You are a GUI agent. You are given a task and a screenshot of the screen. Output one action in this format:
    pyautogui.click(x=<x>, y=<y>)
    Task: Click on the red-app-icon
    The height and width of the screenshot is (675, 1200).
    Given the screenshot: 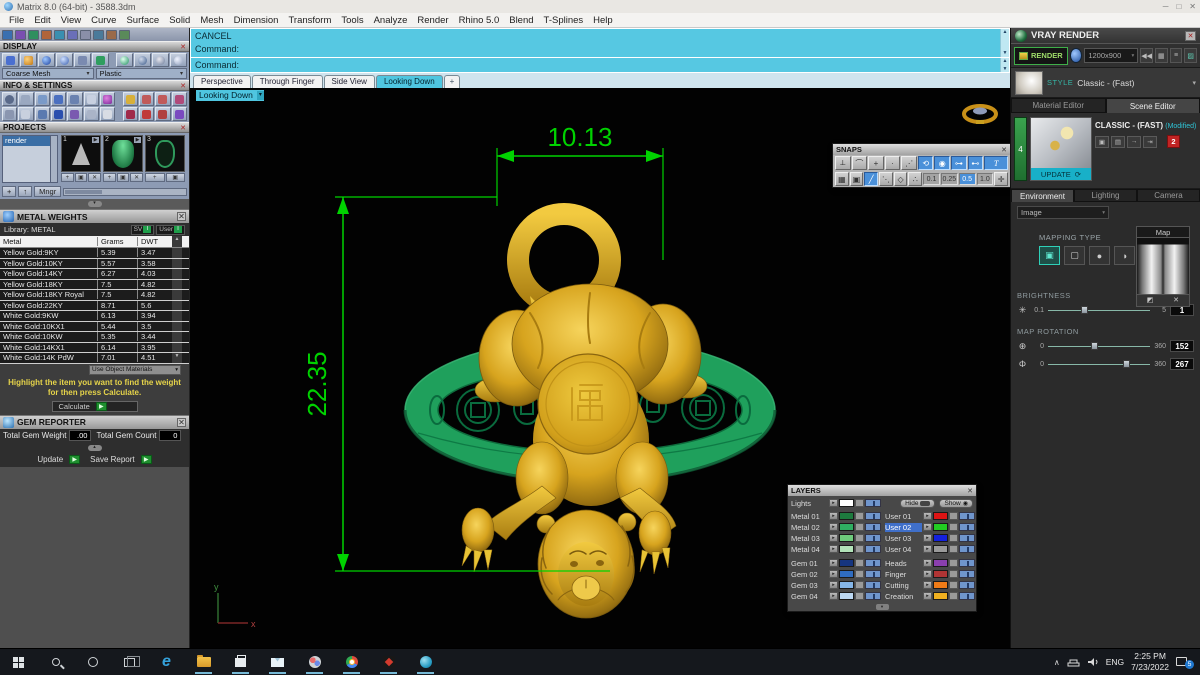 What is the action you would take?
    pyautogui.click(x=388, y=662)
    